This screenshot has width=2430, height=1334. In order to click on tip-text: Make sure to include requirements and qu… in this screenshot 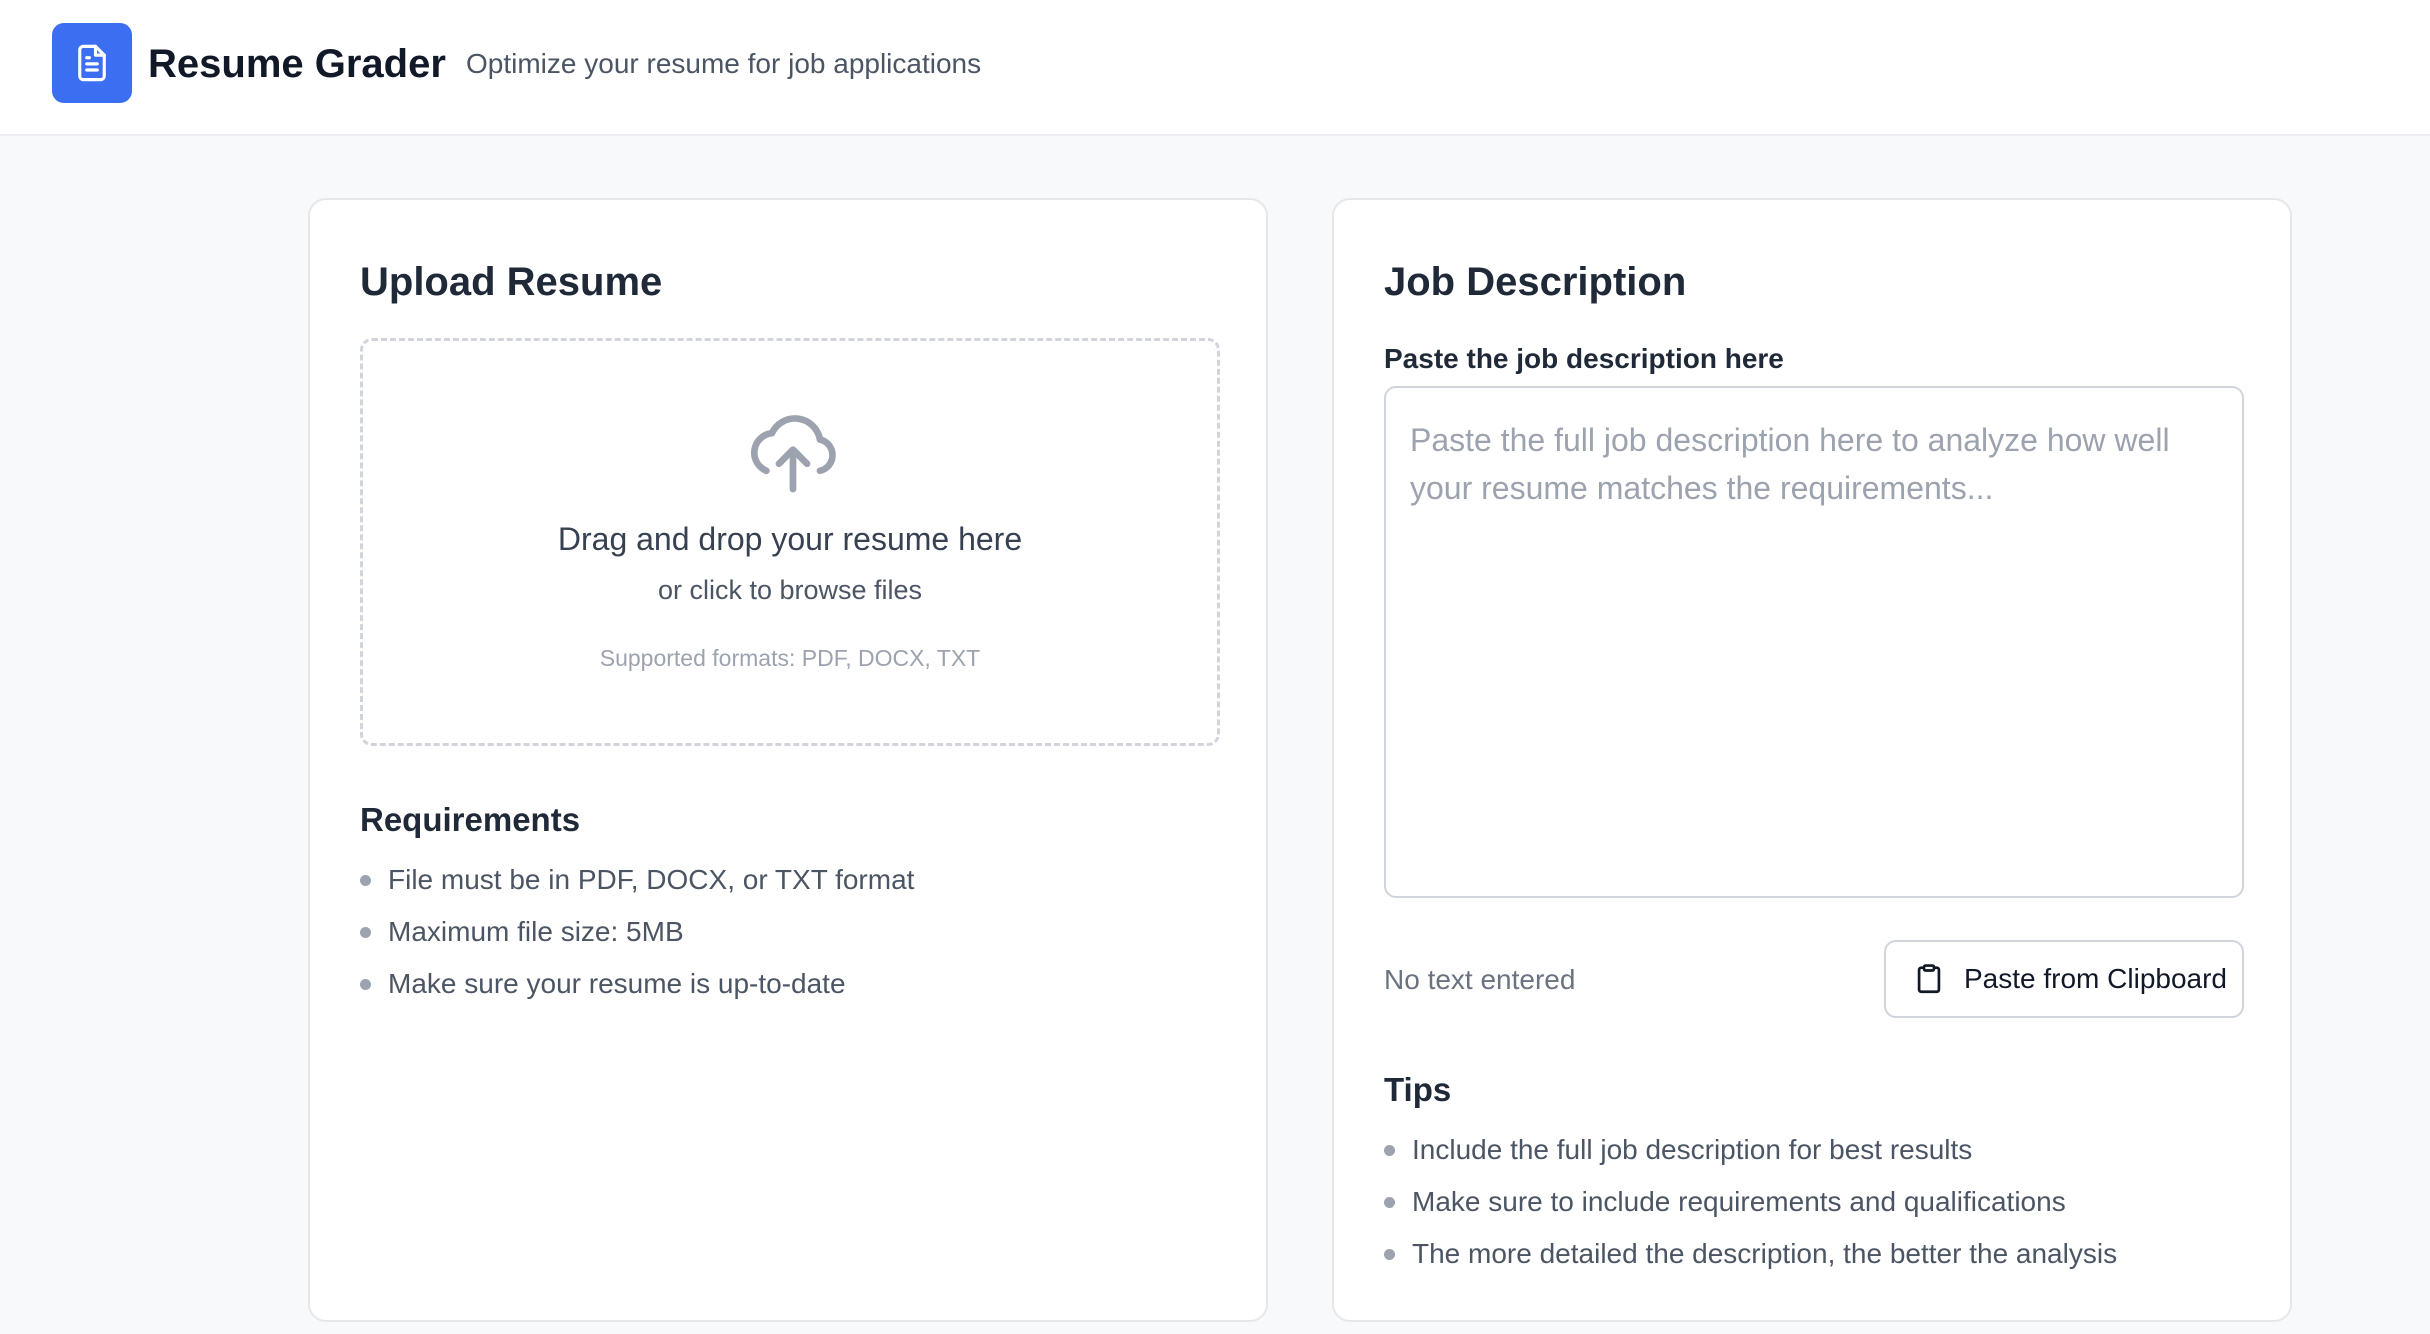, I will do `click(1739, 1201)`.